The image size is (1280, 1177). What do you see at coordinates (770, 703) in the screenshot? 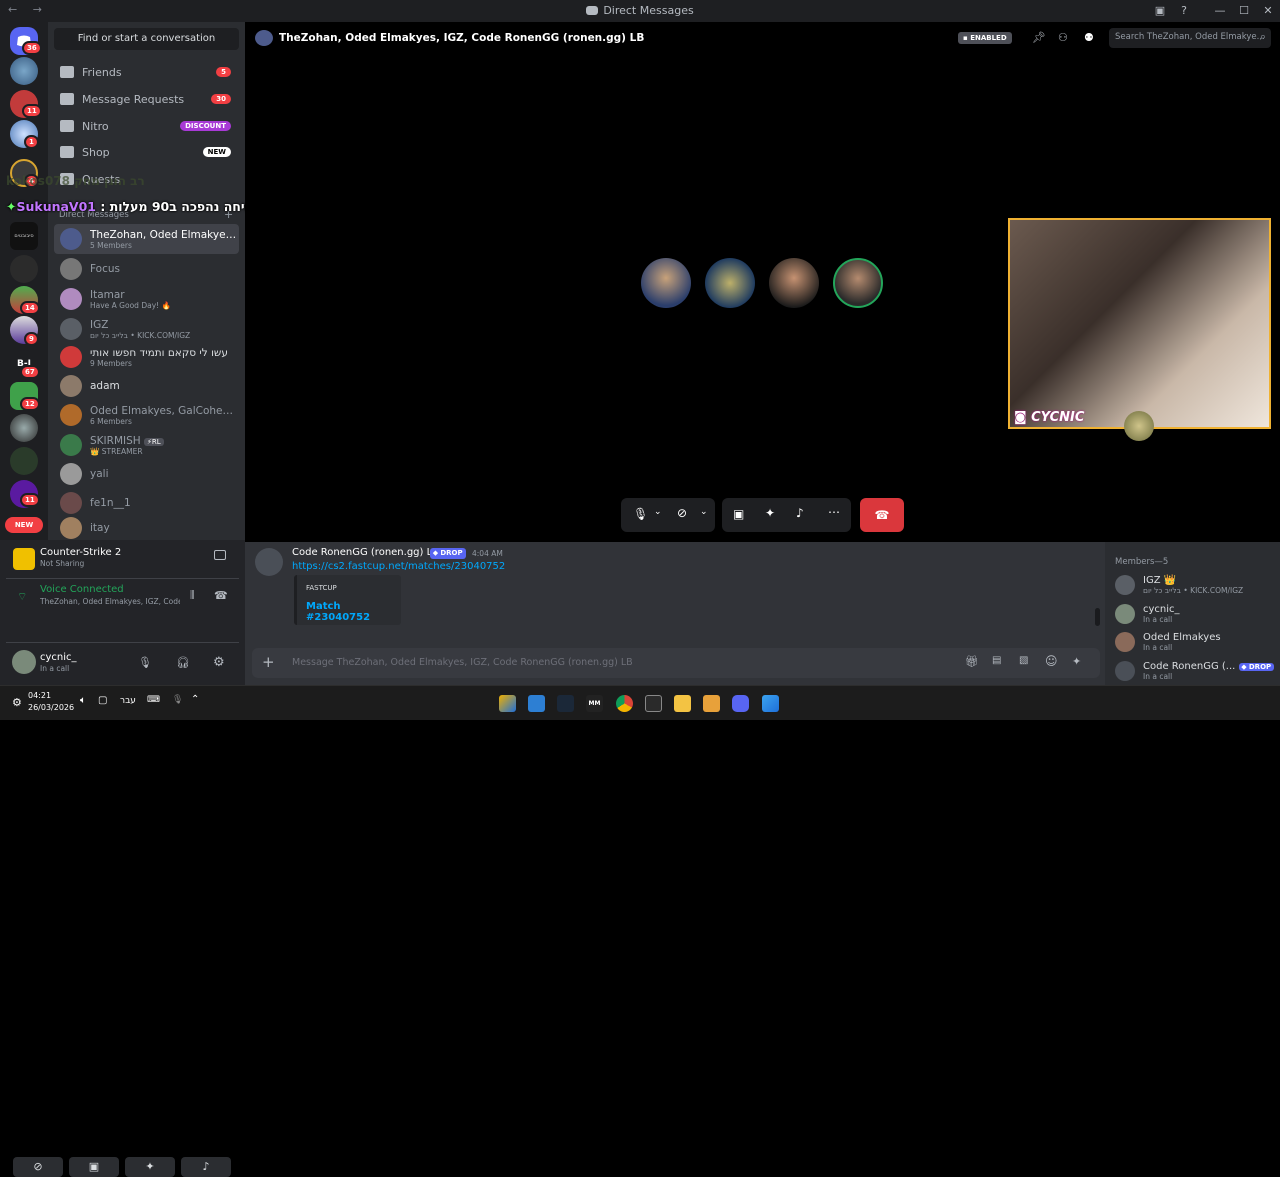
I see `windows-start-icon` at bounding box center [770, 703].